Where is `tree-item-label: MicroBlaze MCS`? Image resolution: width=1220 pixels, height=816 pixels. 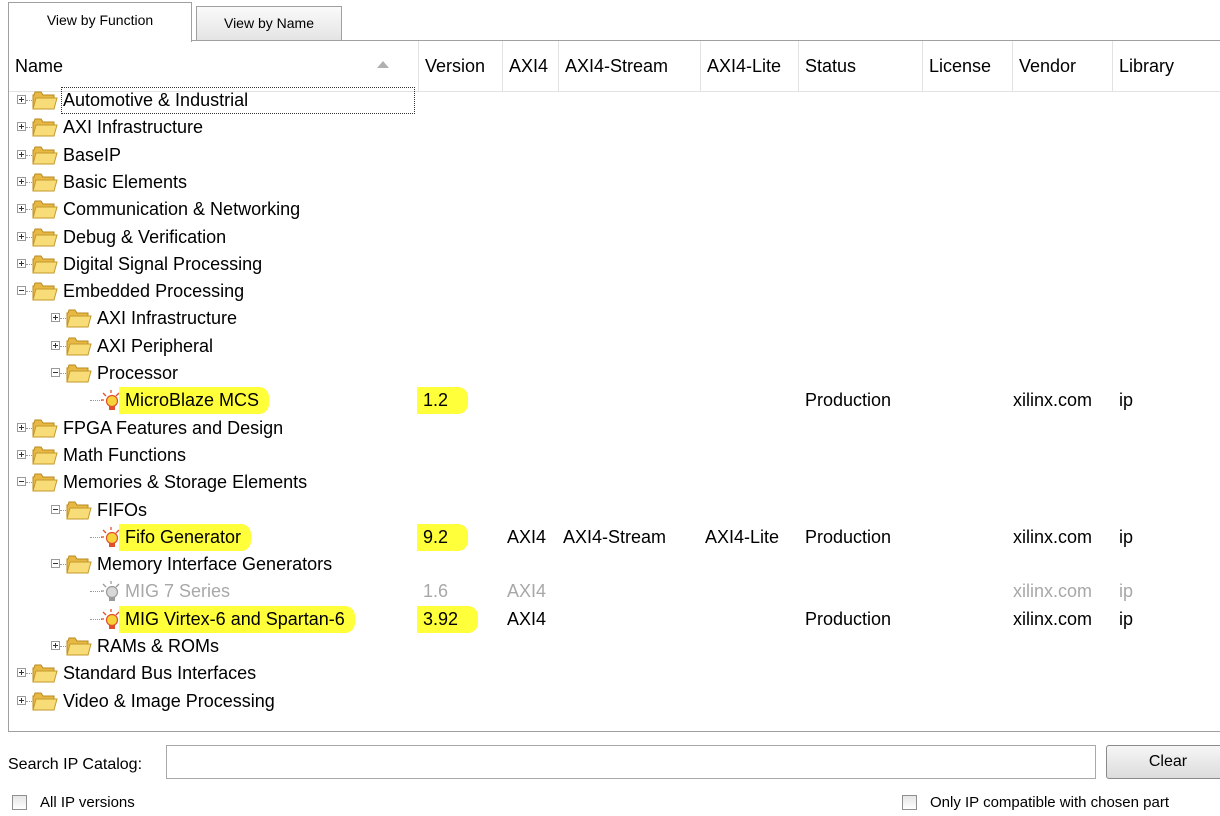 tree-item-label: MicroBlaze MCS is located at coordinates (194, 401).